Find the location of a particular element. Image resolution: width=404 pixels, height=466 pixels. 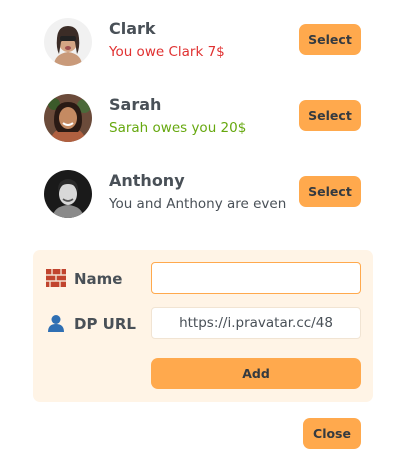

friend-name: Clark is located at coordinates (132, 28).